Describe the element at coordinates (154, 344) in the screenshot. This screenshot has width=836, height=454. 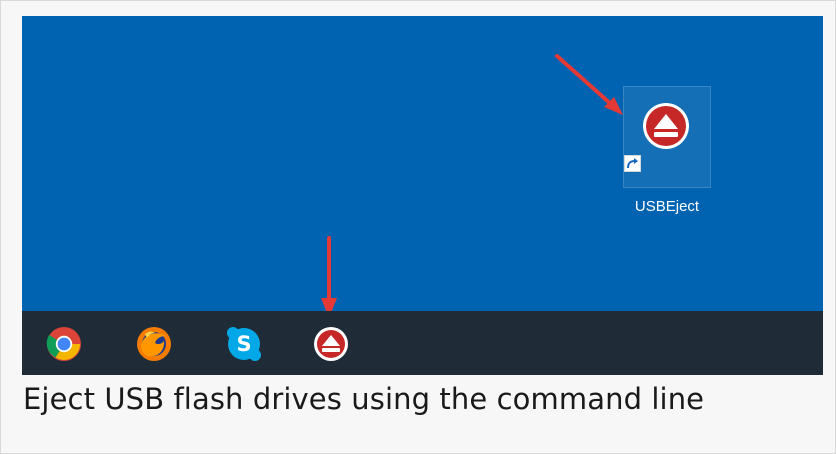
I see `firefox-icon` at that location.